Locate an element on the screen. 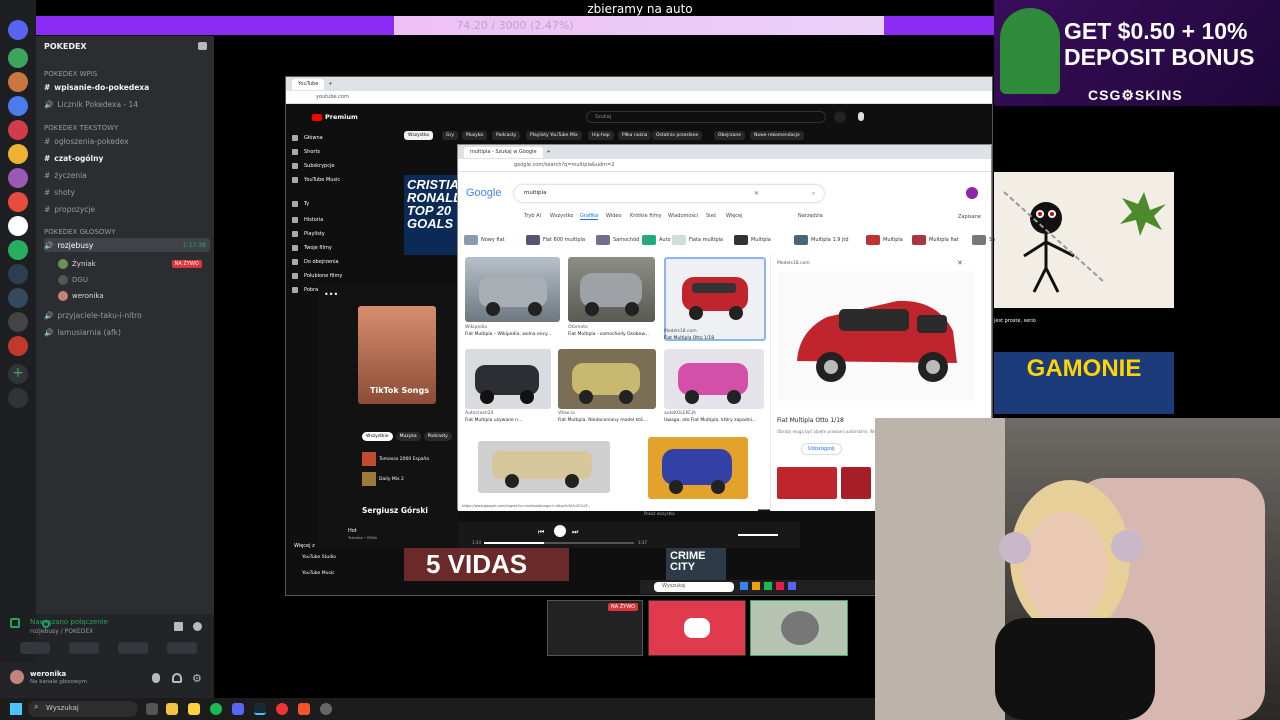  preview-source: Models18.com is located at coordinates (793, 263).